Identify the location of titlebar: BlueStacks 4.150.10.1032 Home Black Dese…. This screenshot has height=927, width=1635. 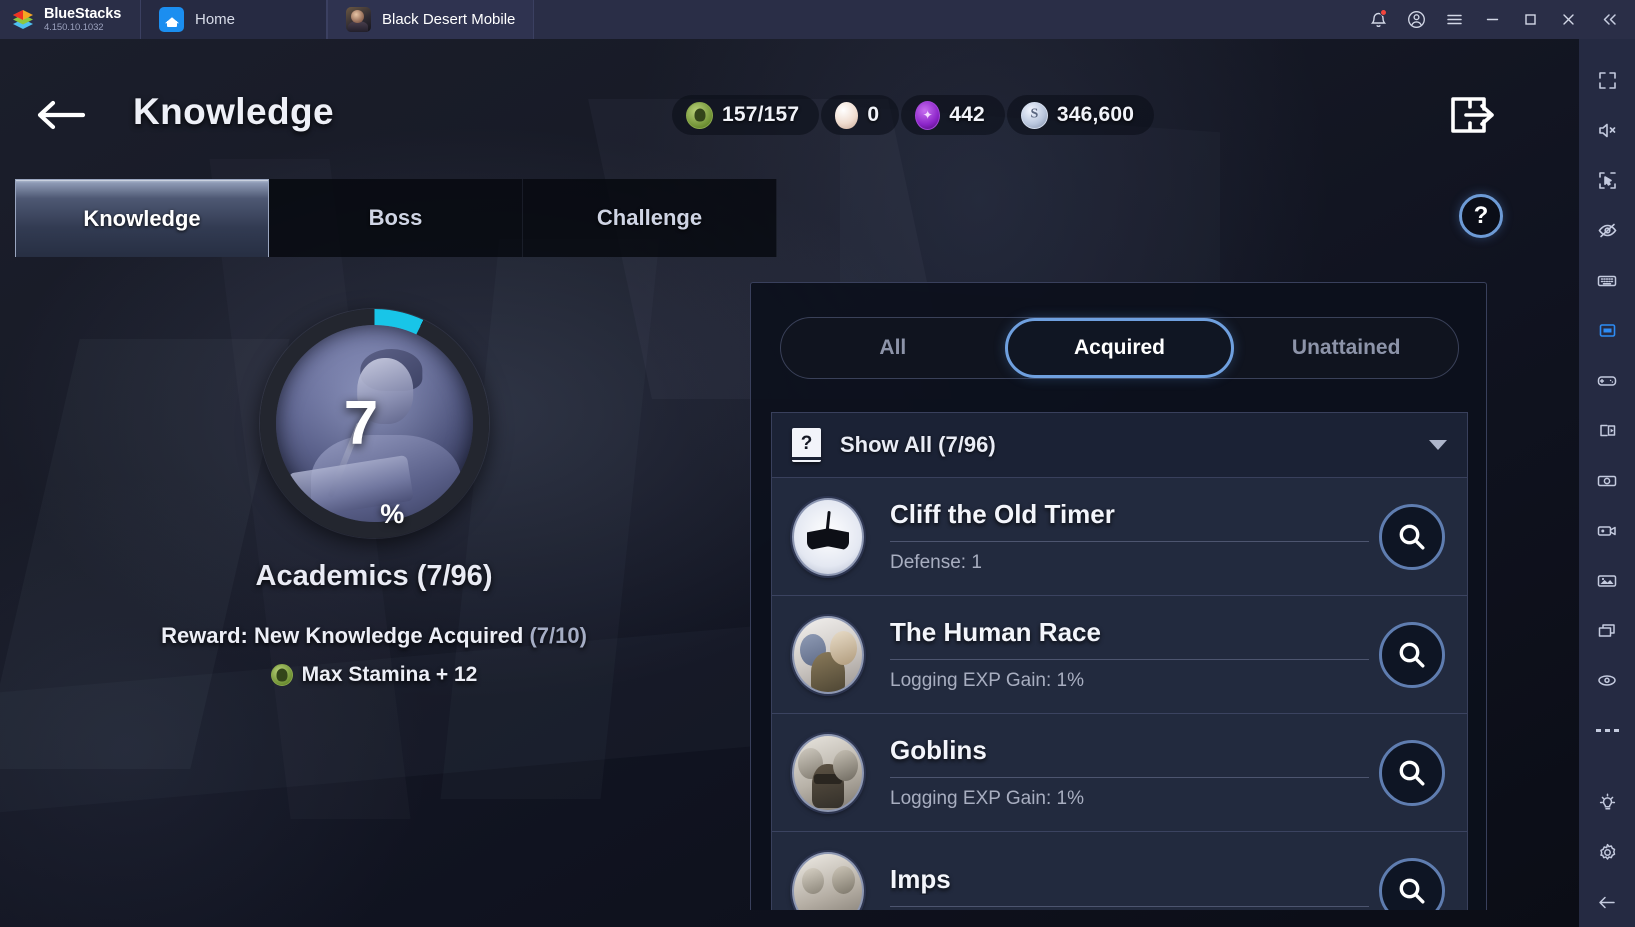
(817, 19).